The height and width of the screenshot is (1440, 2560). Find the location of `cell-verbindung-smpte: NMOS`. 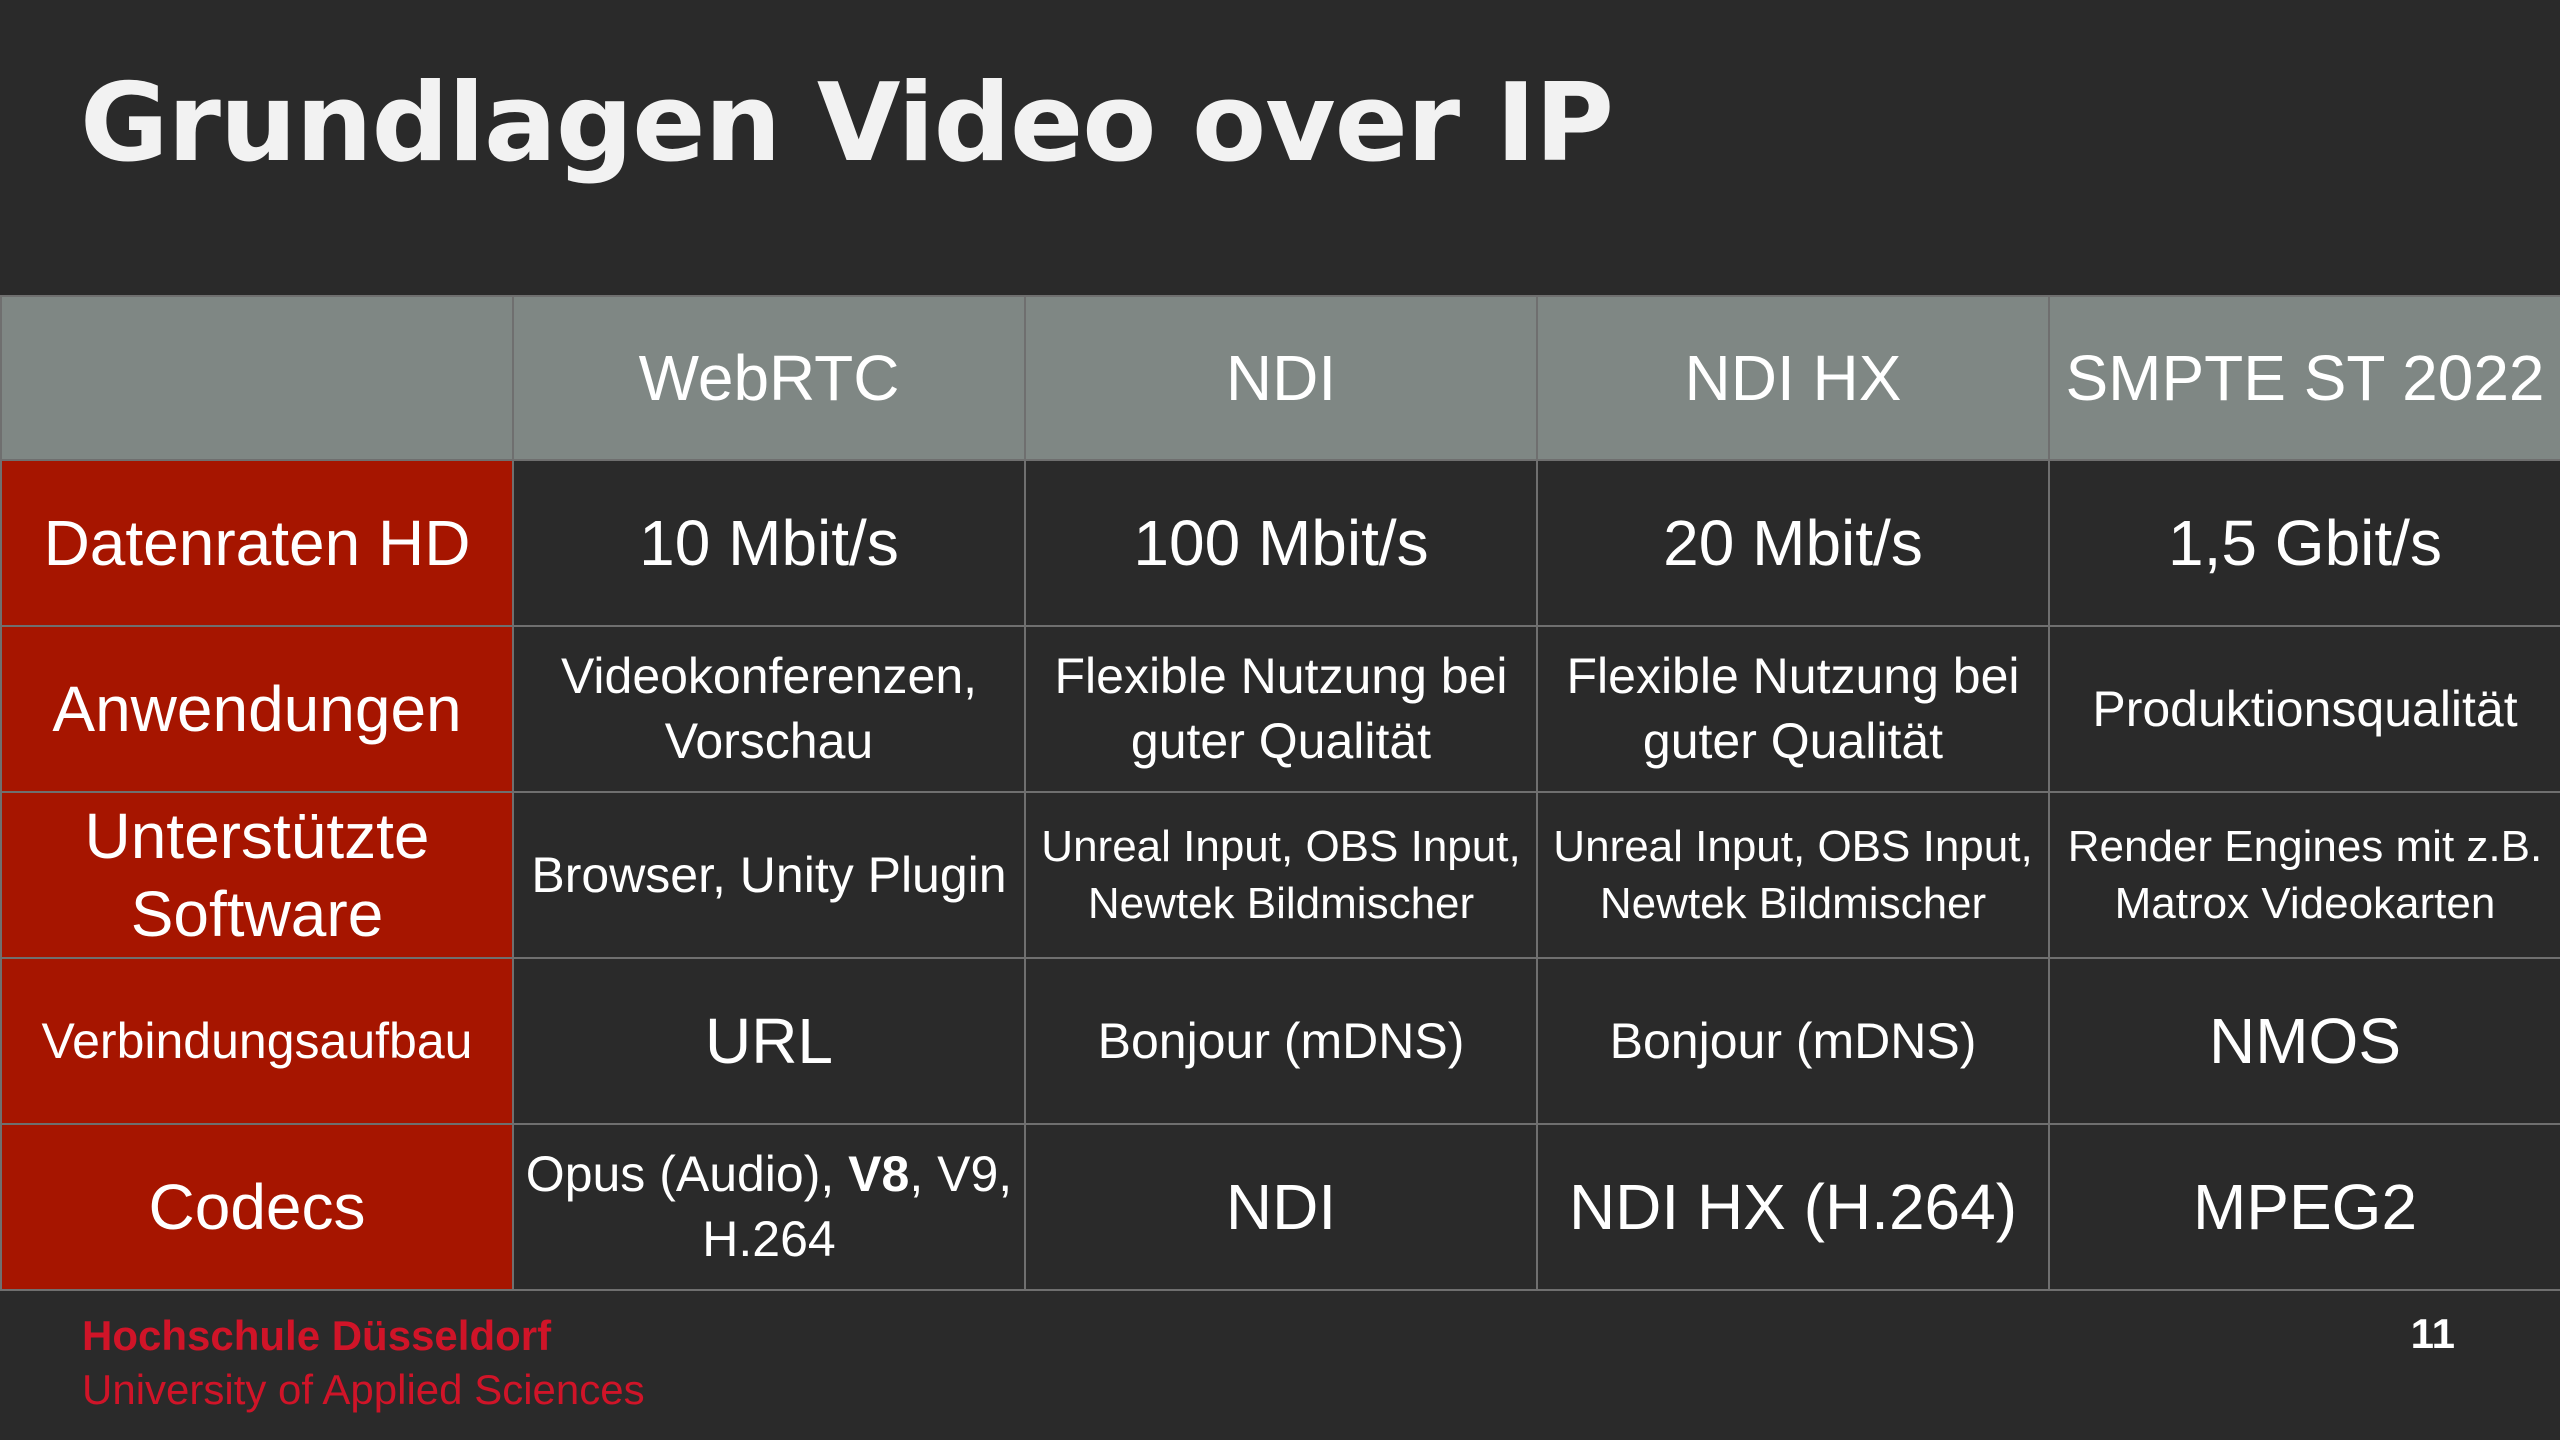

cell-verbindung-smpte: NMOS is located at coordinates (2304, 1041).